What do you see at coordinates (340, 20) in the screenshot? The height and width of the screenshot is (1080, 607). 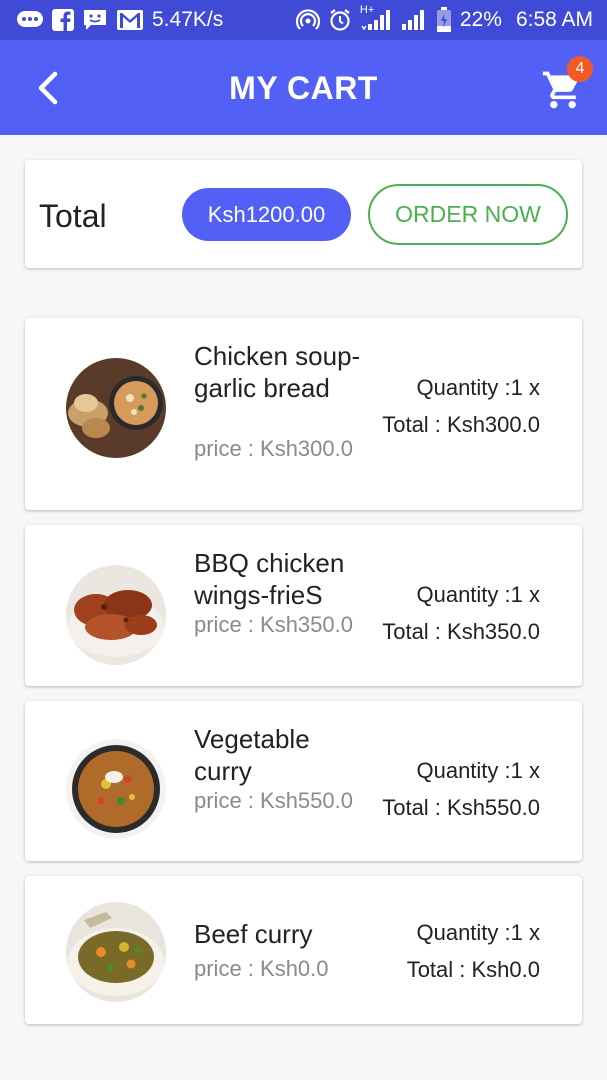 I see `alarm-icon` at bounding box center [340, 20].